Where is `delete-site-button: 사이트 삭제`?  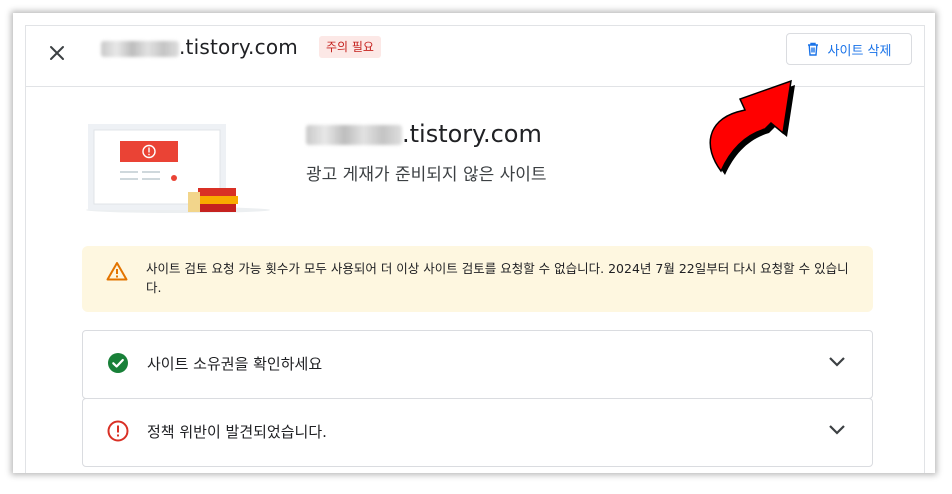 delete-site-button: 사이트 삭제 is located at coordinates (849, 49).